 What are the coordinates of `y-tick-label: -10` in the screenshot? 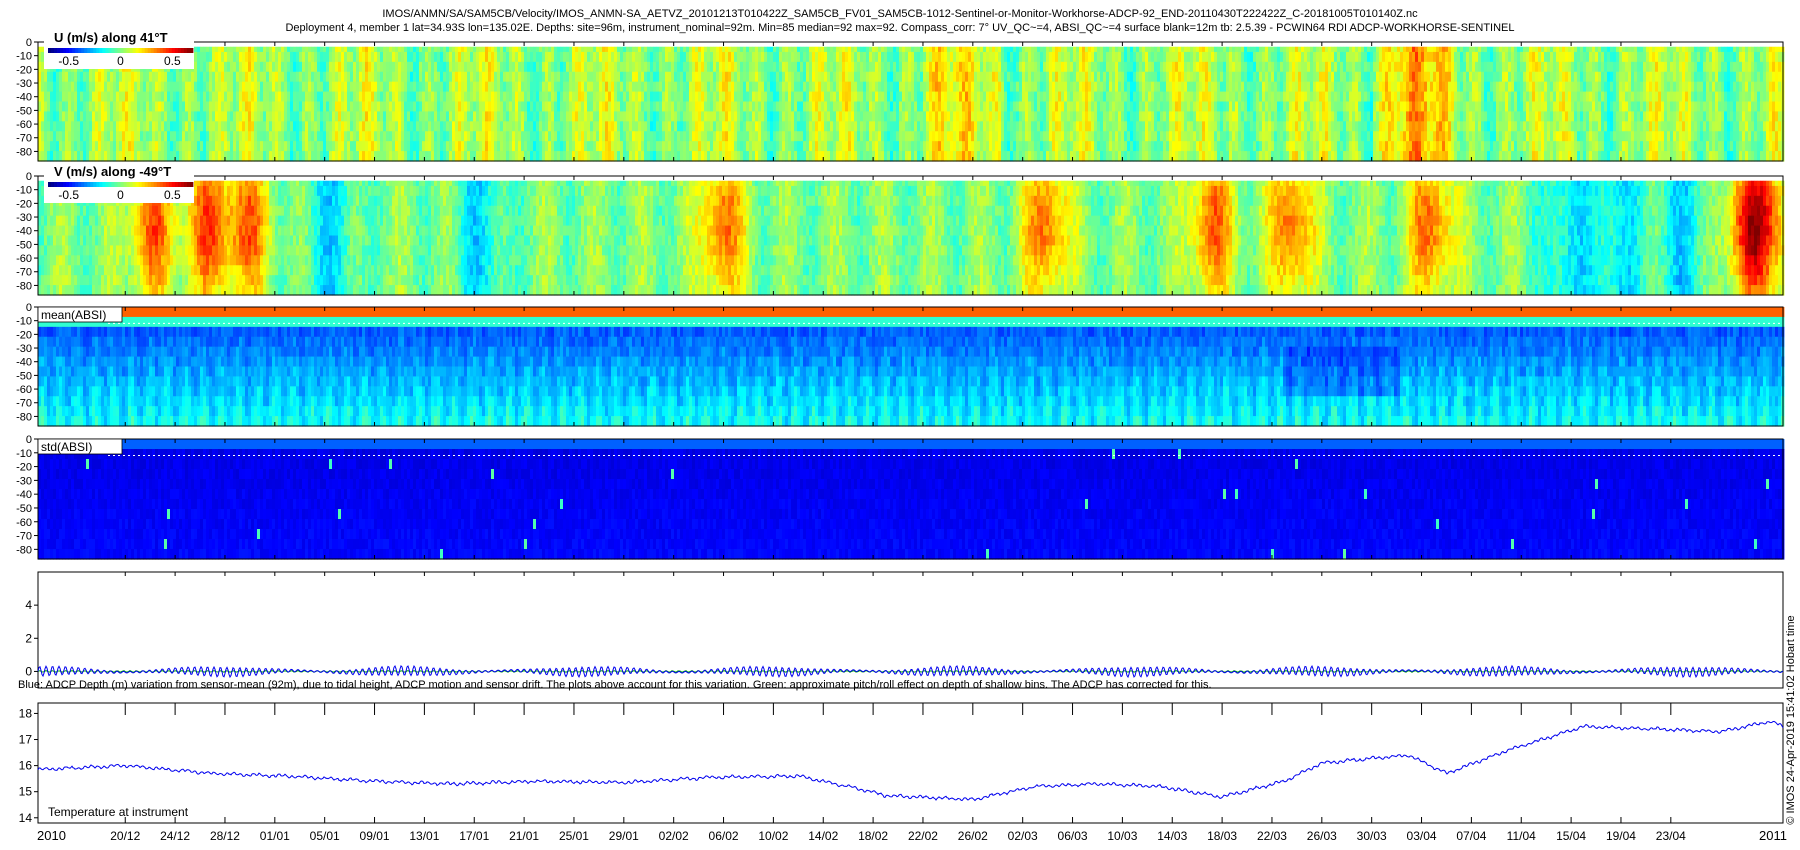 It's located at (24, 191).